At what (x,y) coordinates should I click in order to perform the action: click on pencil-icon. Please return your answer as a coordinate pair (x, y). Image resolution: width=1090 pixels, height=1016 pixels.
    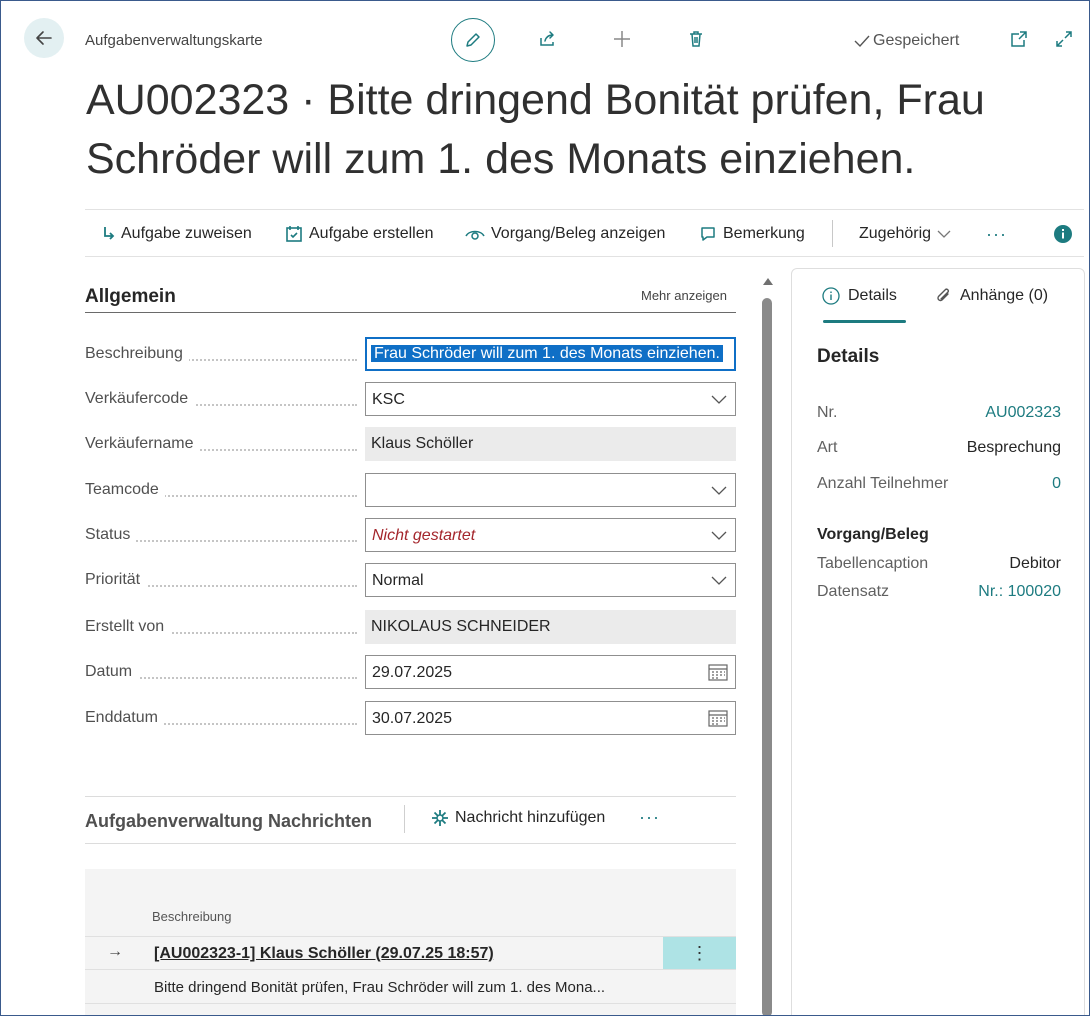
    Looking at the image, I should click on (473, 40).